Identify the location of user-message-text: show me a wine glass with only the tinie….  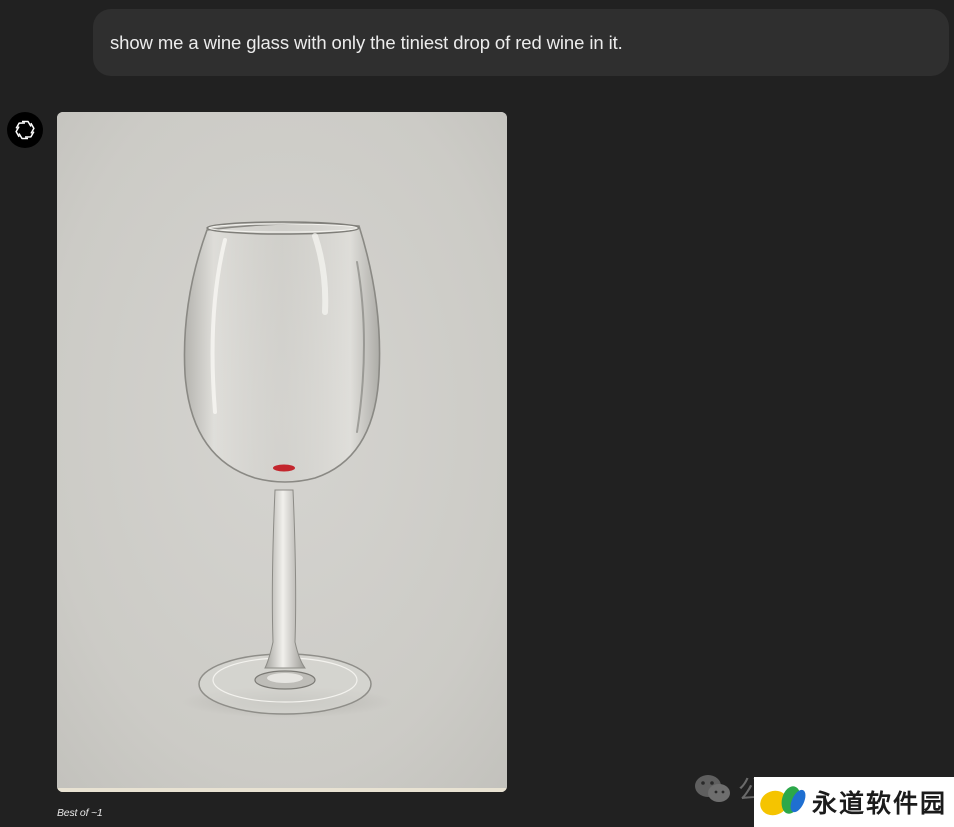
(366, 42).